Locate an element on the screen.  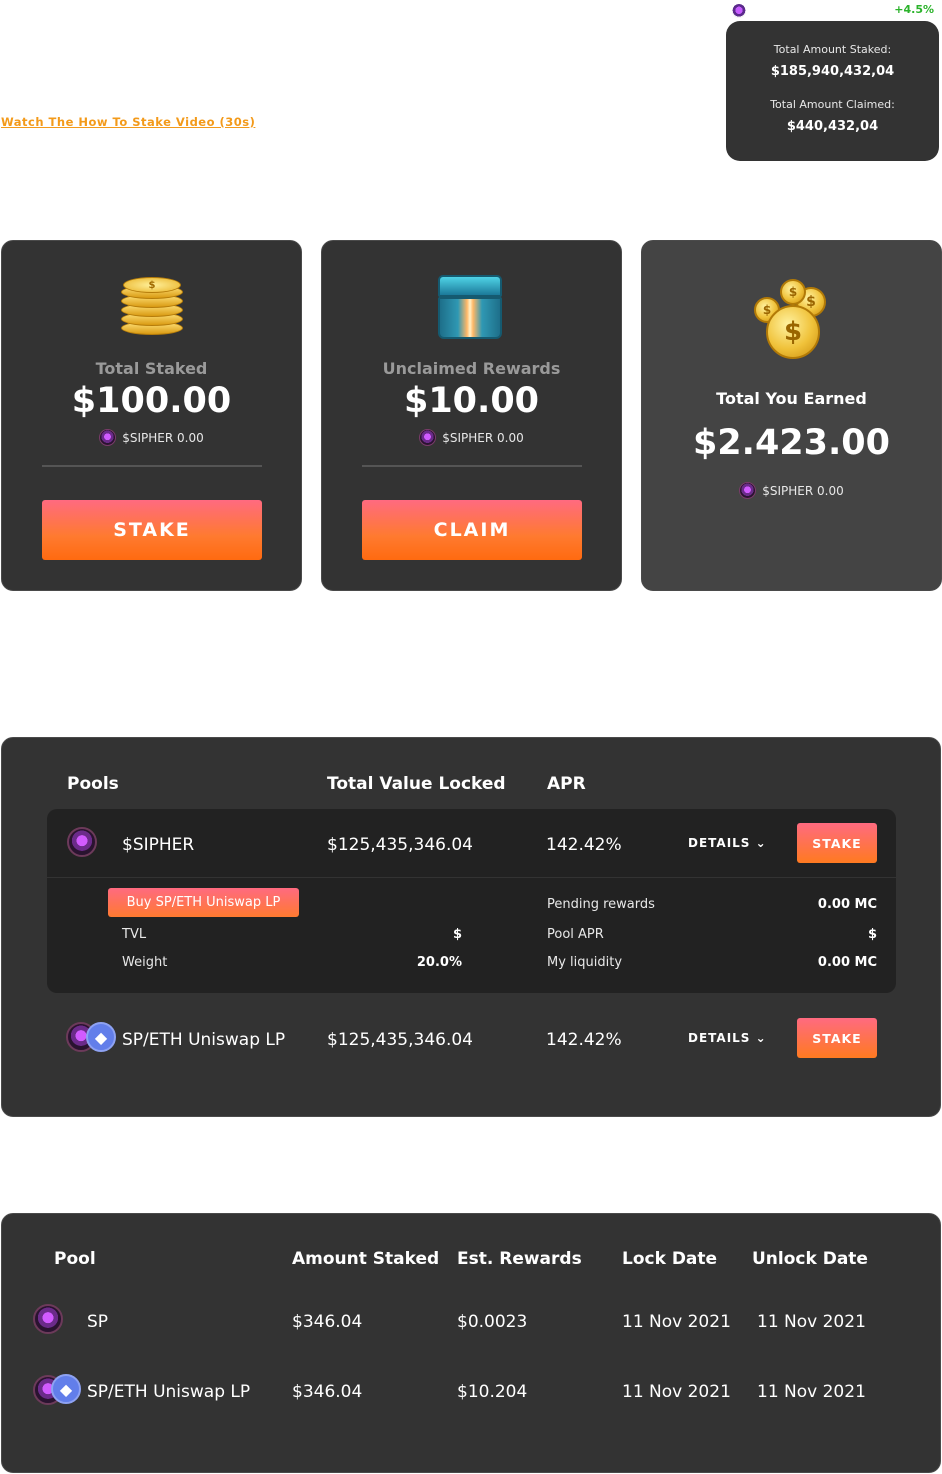
card-title: Total You Earned is located at coordinates (791, 398).